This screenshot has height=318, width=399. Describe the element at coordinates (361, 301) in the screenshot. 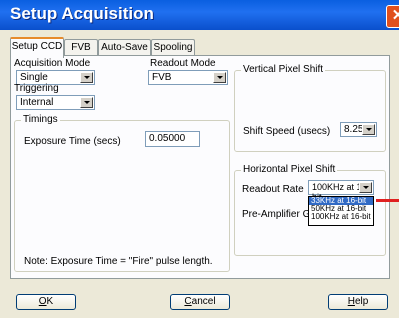

I see `help-label-rest: elp` at that location.